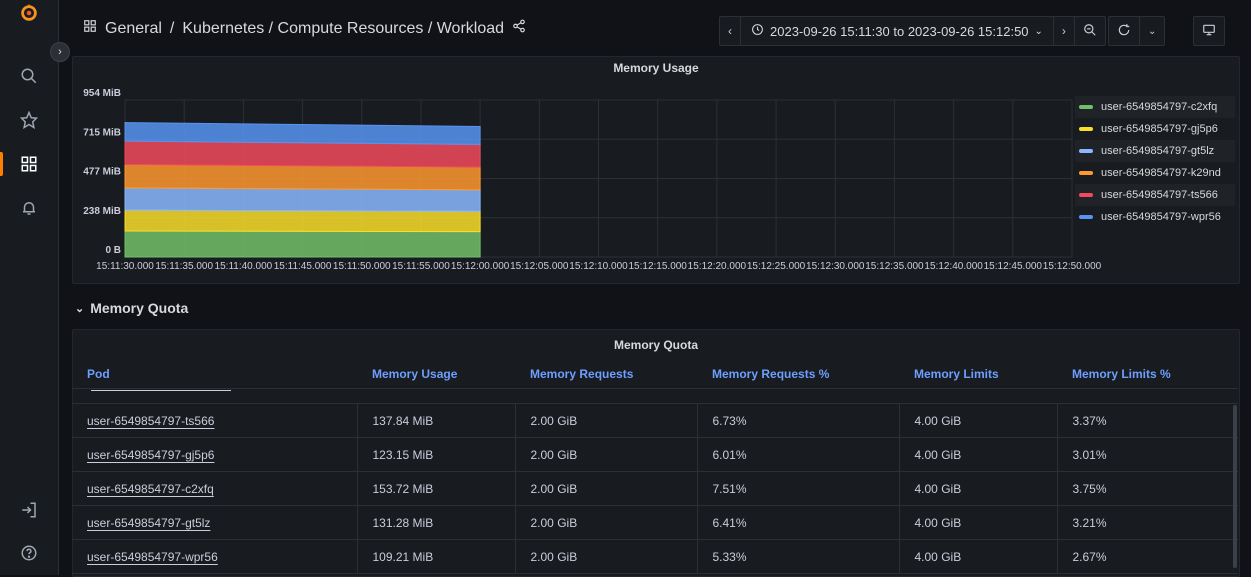 This screenshot has height=577, width=1251. Describe the element at coordinates (1147, 522) in the screenshot. I see `table-cell: 3.21%` at that location.